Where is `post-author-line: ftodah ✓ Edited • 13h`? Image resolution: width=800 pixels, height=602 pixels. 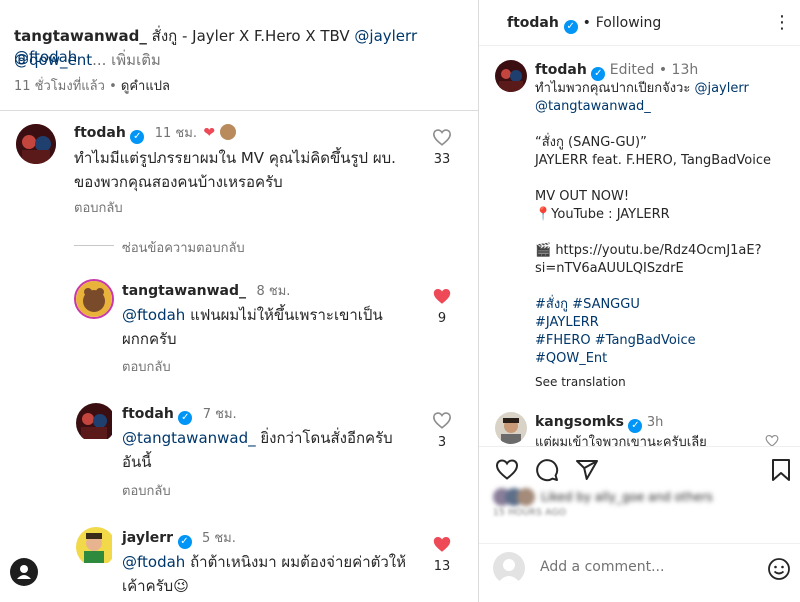 post-author-line: ftodah ✓ Edited • 13h is located at coordinates (616, 71).